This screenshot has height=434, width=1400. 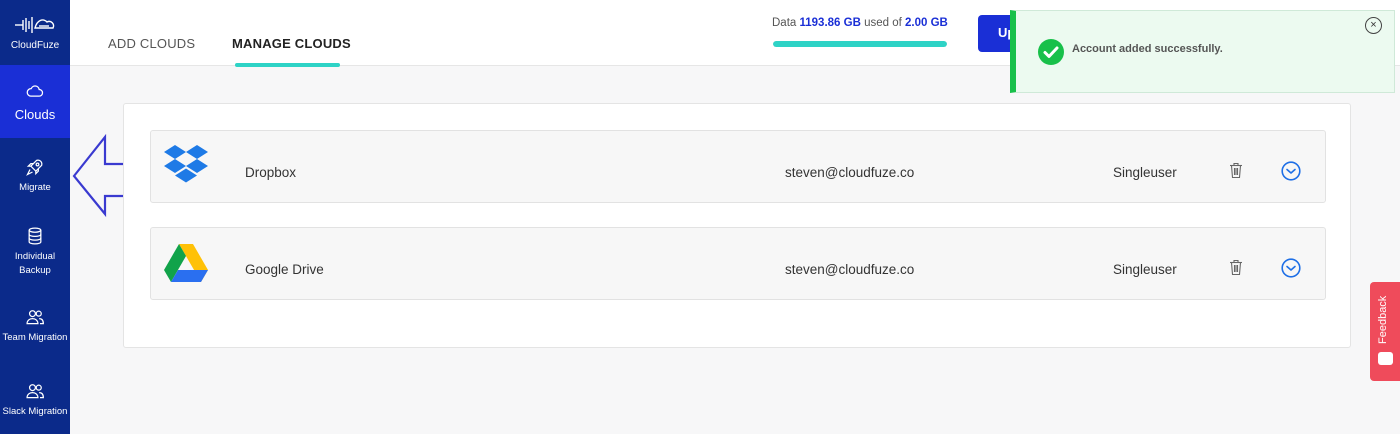 I want to click on sidebar-item-label: Slack Migration, so click(x=35, y=411).